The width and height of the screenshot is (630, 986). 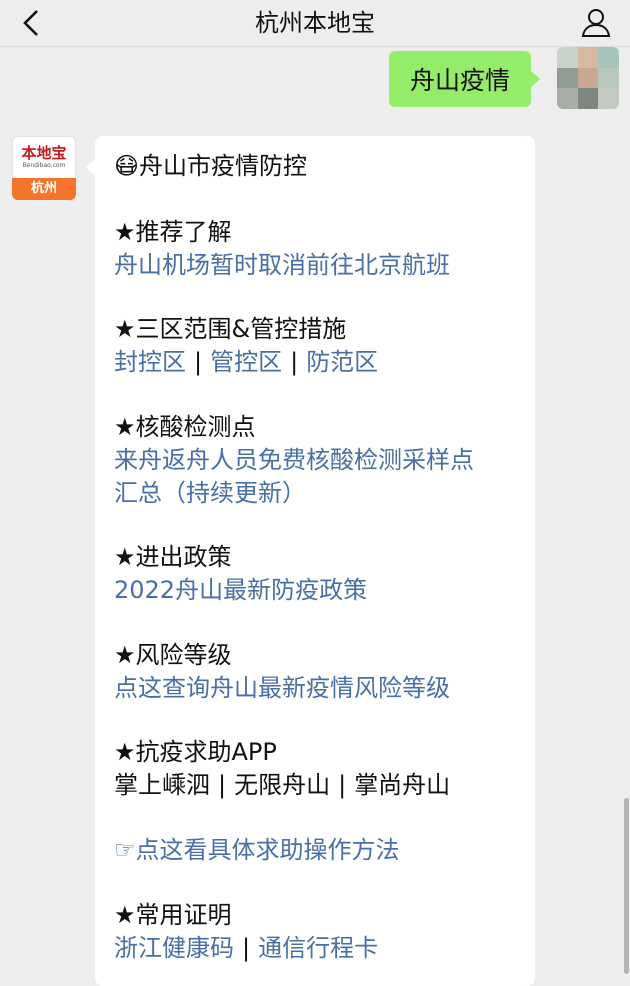 What do you see at coordinates (230, 329) in the screenshot?
I see `section-heading: ★三区范围&管控措施` at bounding box center [230, 329].